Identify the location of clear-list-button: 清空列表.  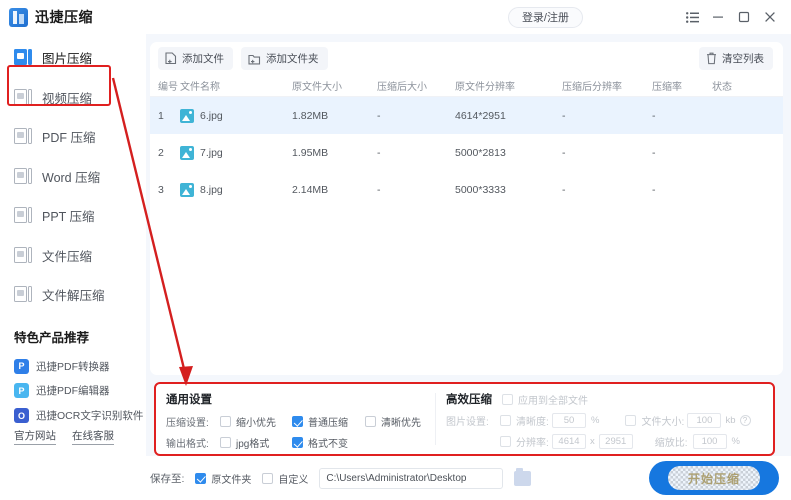
(736, 58).